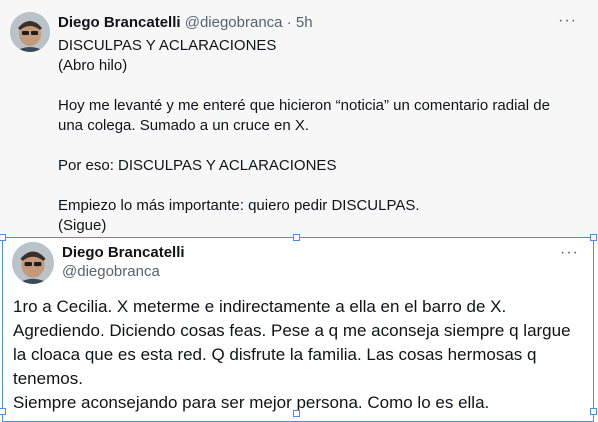  I want to click on text-line: Por eso: DISCULPAS Y ACLARACIONES, so click(197, 165).